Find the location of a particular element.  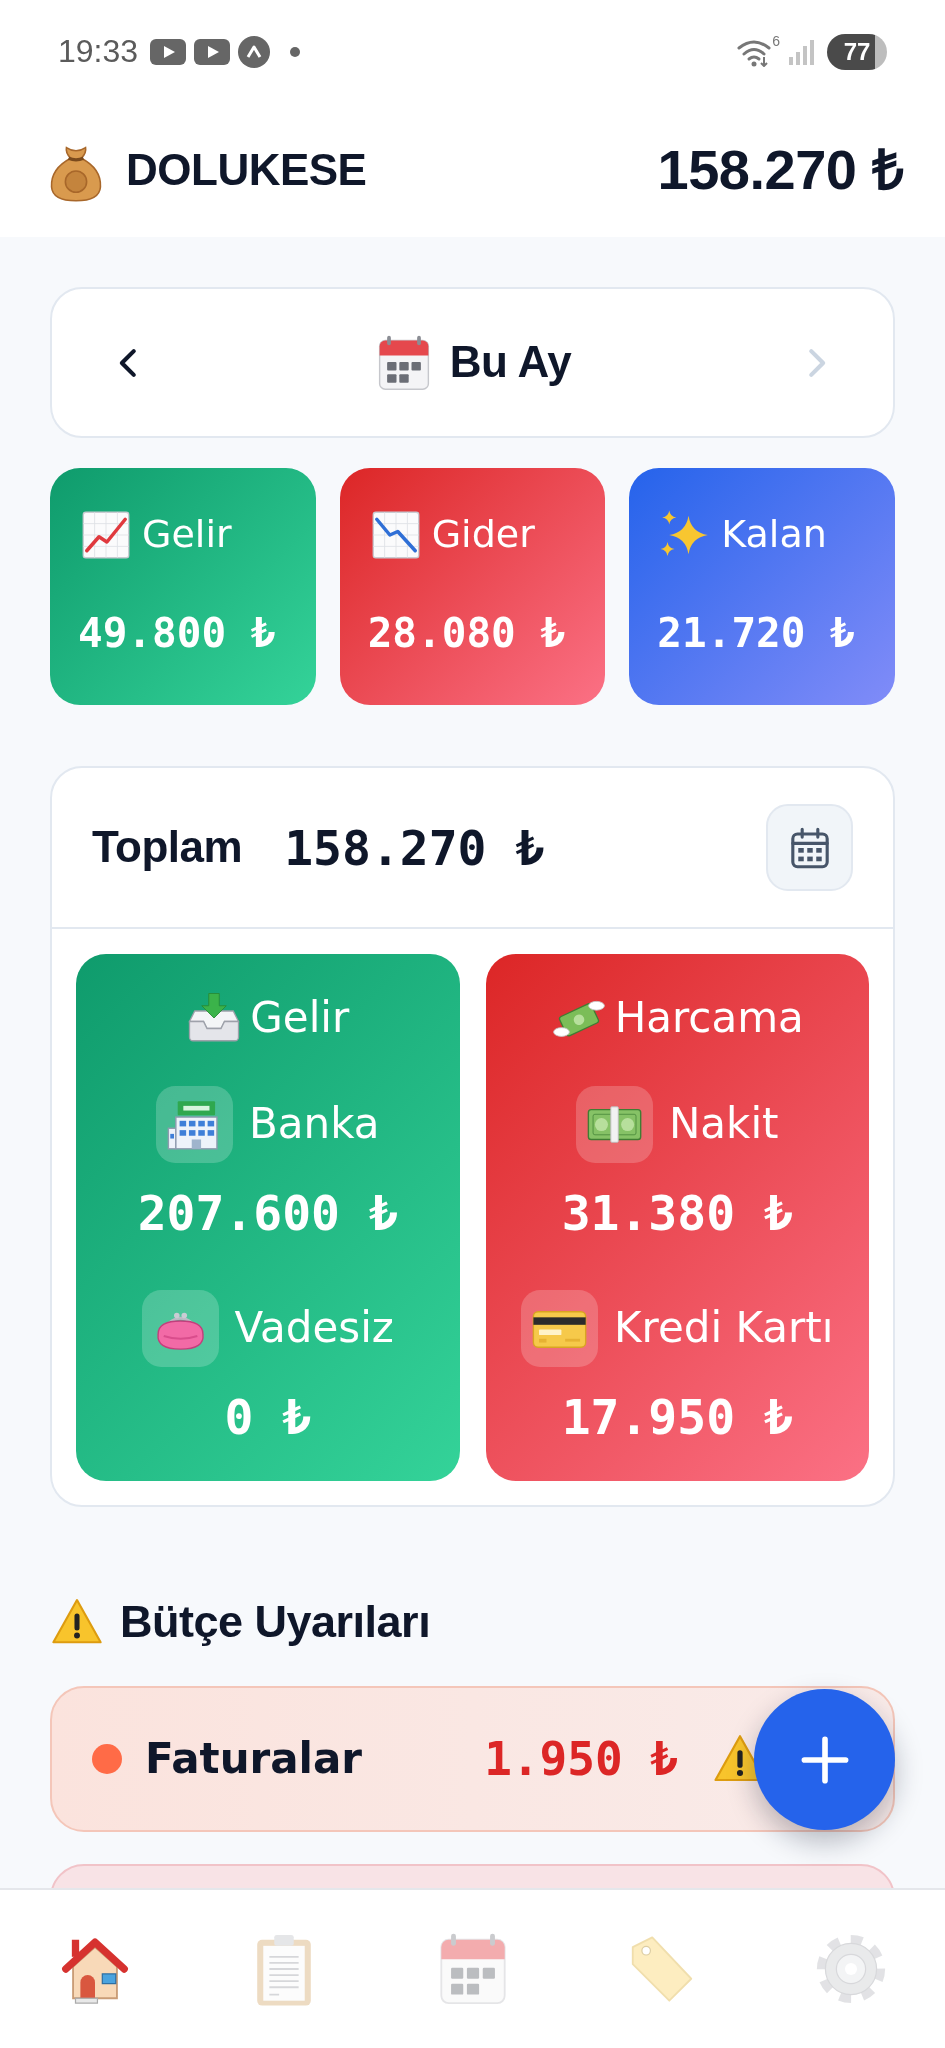

total-label: Toplam is located at coordinates (167, 847).